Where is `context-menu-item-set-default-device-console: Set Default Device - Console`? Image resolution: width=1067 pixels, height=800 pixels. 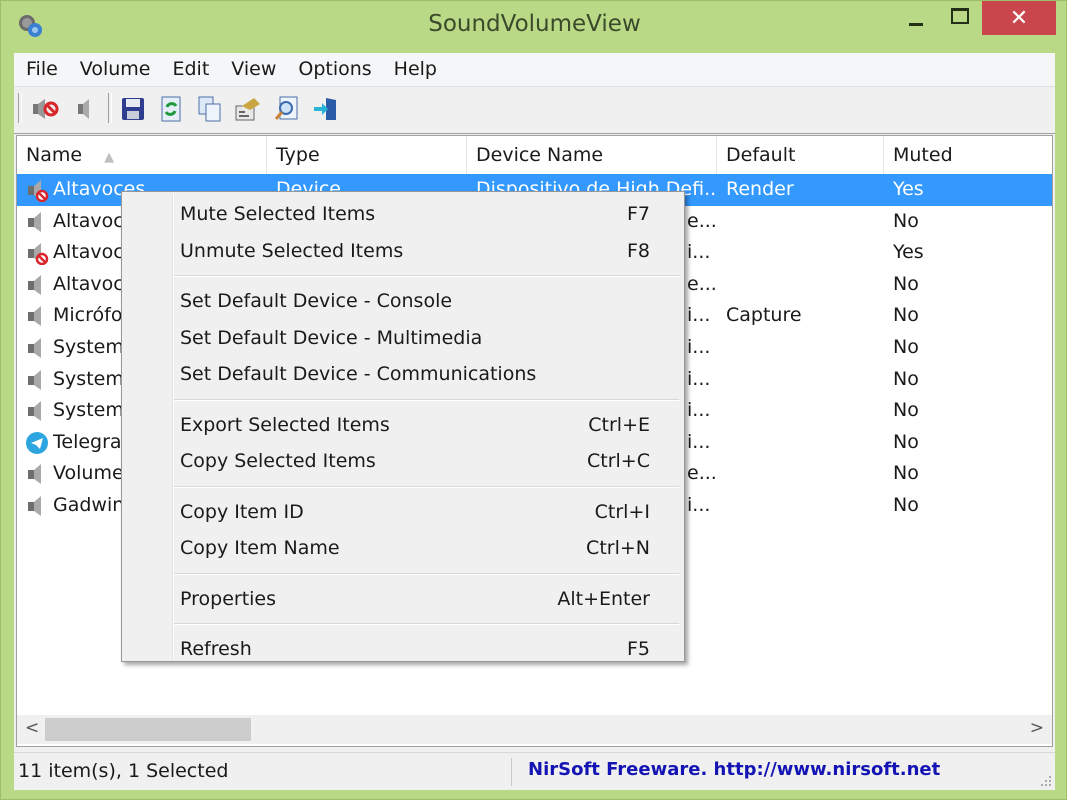
context-menu-item-set-default-device-console: Set Default Device - Console is located at coordinates (403, 301).